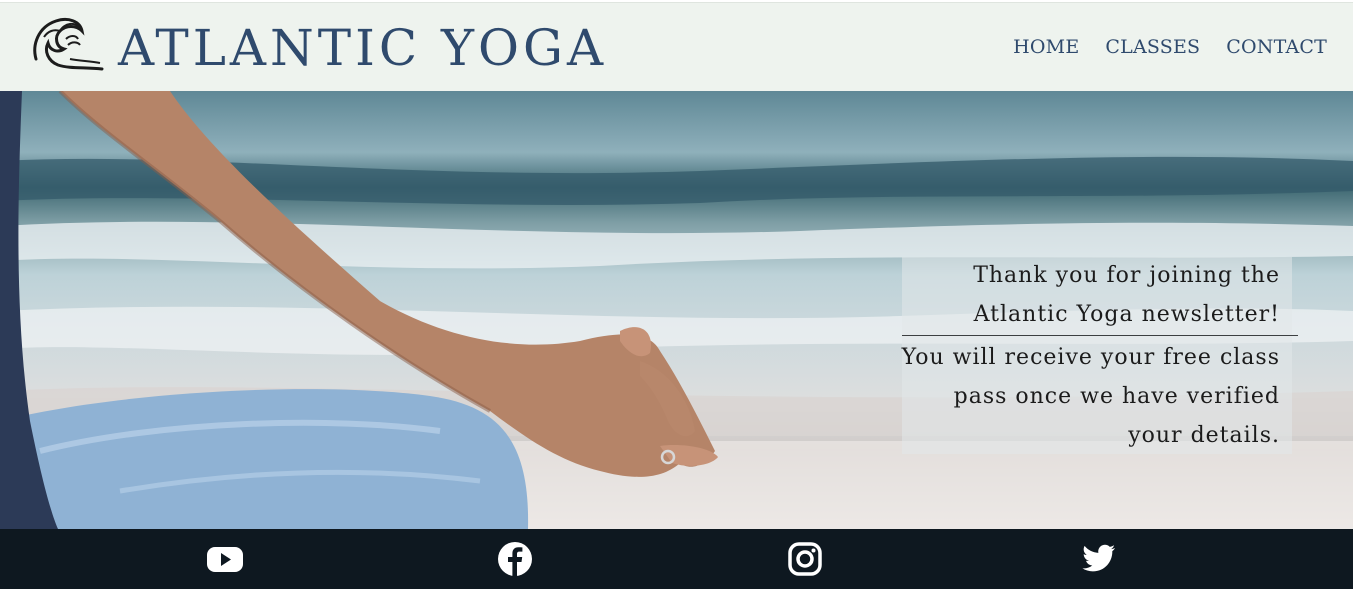 The image size is (1353, 589). What do you see at coordinates (676, 559) in the screenshot?
I see `site-footer` at bounding box center [676, 559].